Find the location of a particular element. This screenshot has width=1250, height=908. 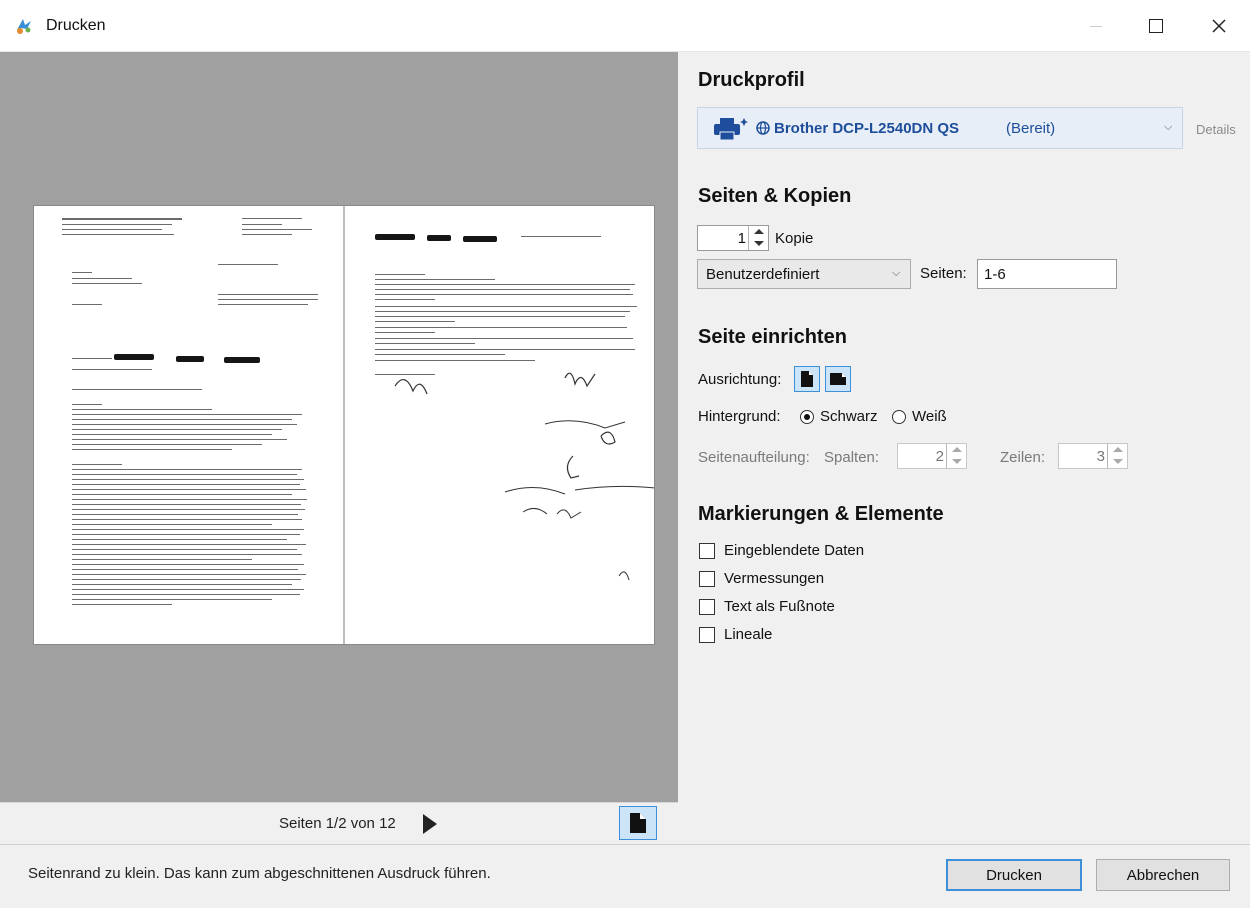

rows-value: 3 is located at coordinates (1100, 456).